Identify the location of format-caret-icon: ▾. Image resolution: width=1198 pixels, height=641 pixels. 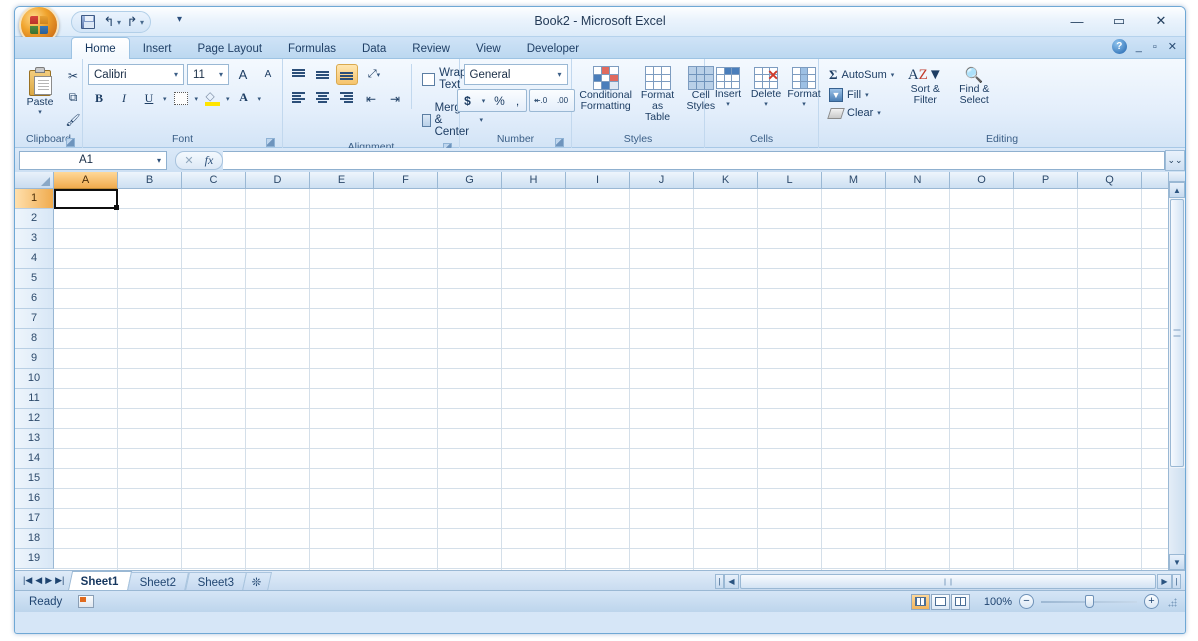
(804, 104).